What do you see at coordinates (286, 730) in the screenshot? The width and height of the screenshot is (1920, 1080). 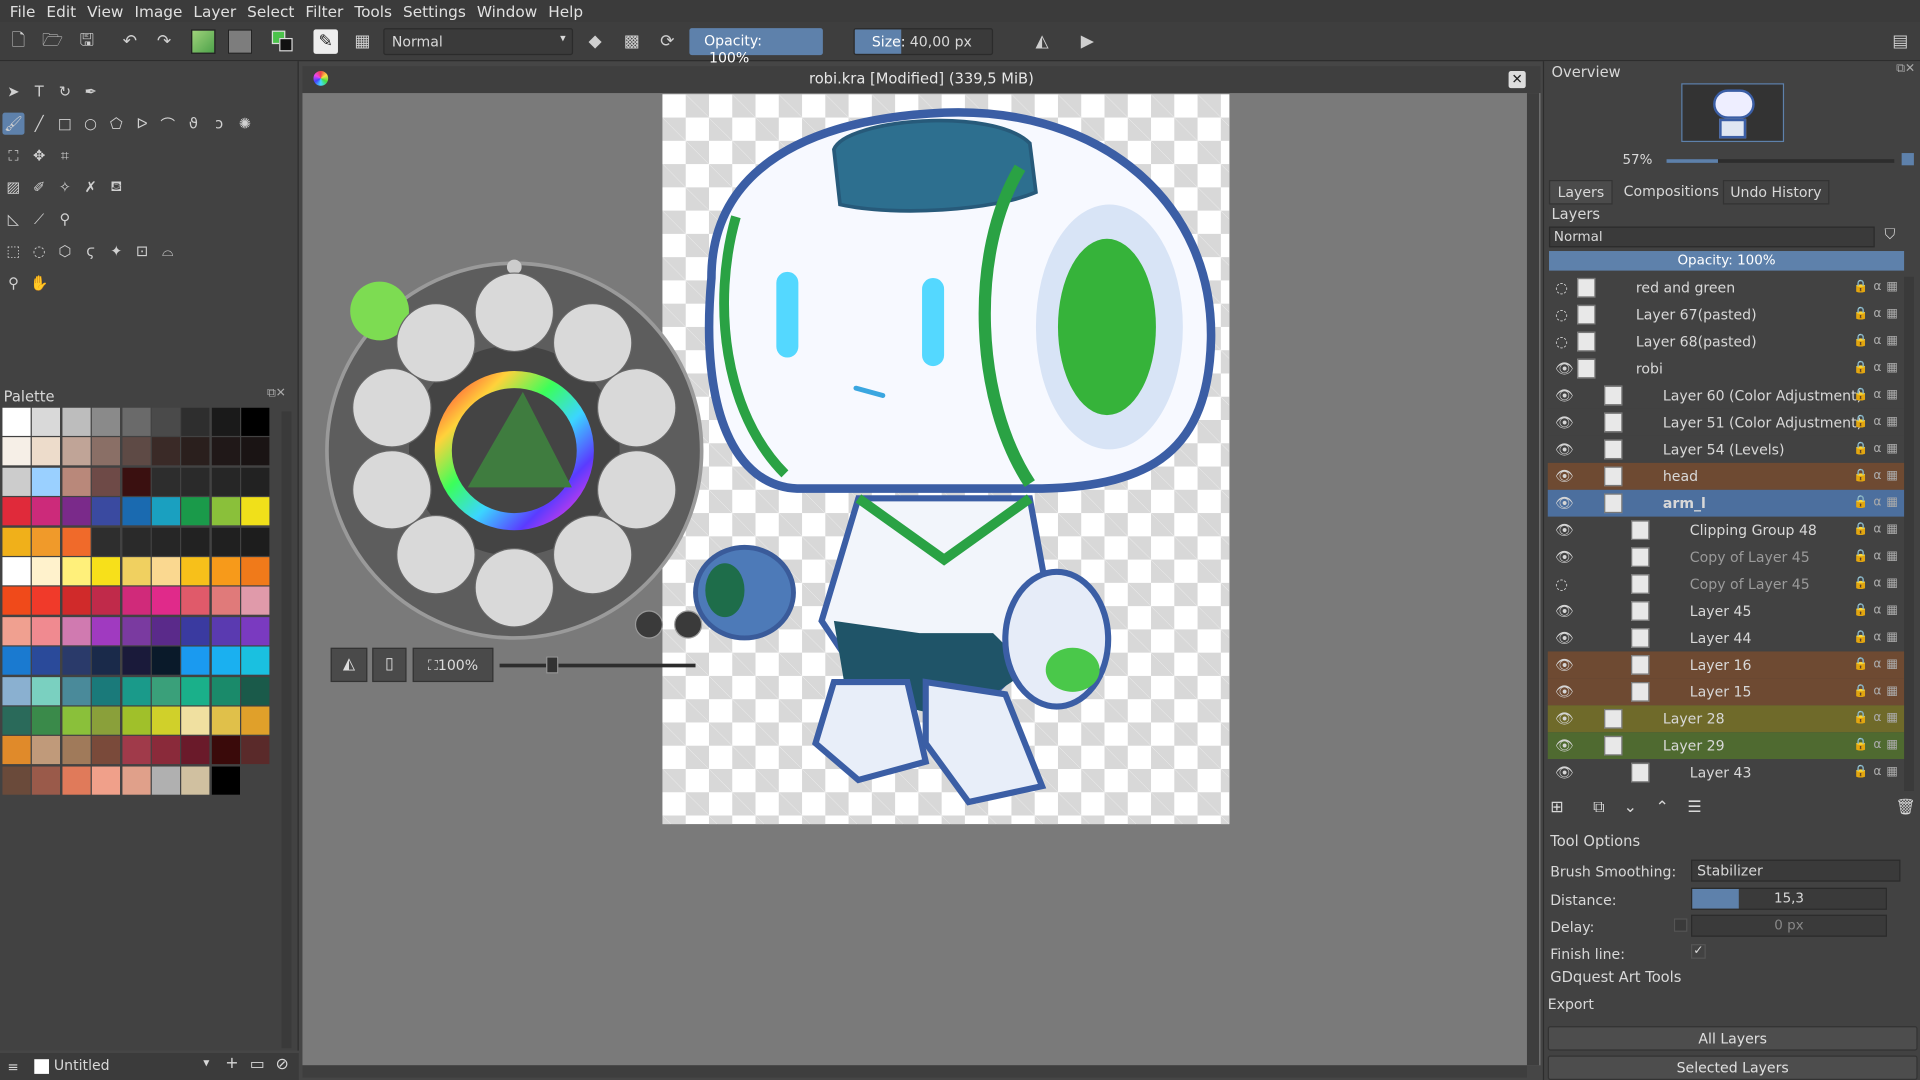 I see `palette-scrollbar` at bounding box center [286, 730].